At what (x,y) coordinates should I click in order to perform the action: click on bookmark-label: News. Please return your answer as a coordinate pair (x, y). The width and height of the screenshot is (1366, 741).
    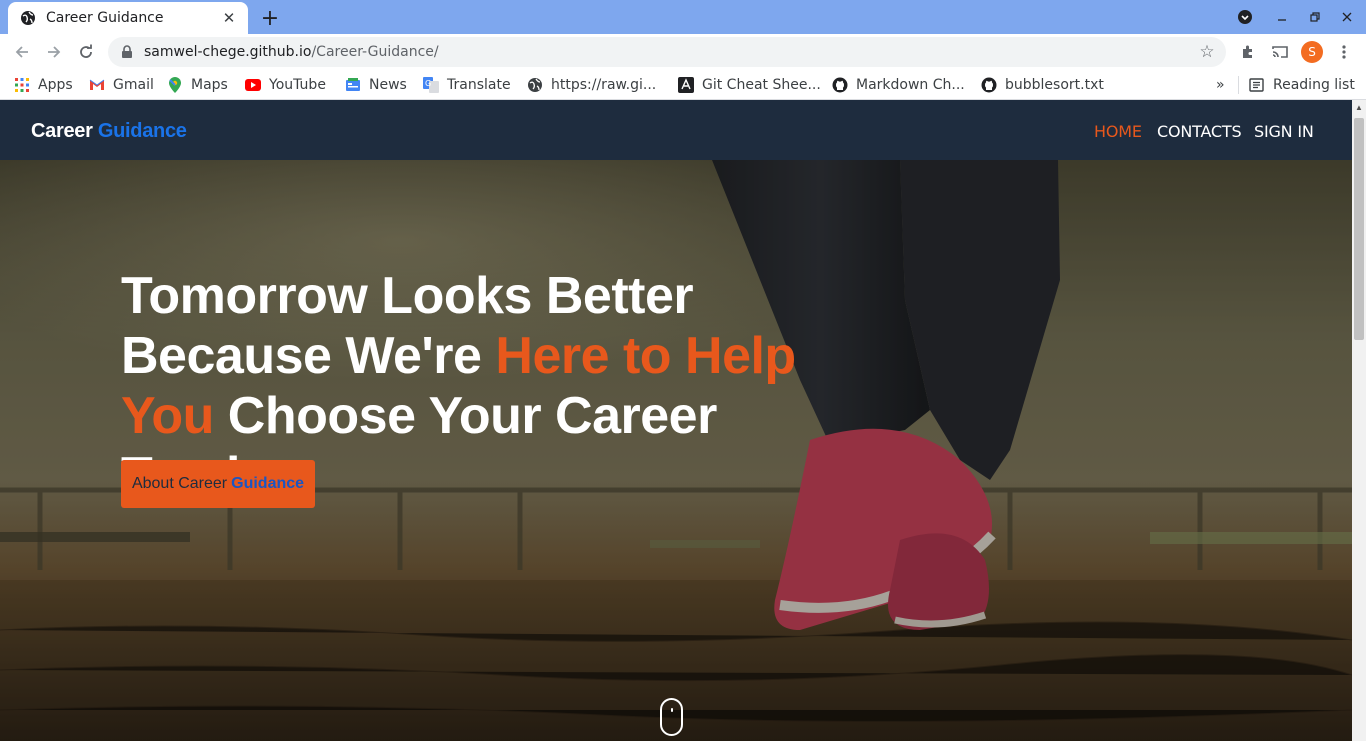
    Looking at the image, I should click on (388, 85).